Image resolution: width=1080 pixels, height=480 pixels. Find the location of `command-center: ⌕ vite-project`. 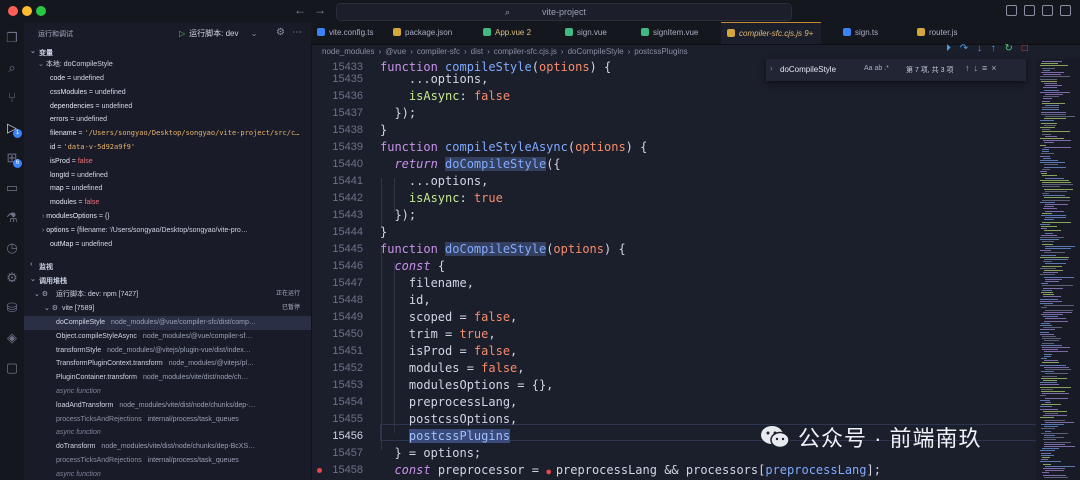

command-center: ⌕ vite-project is located at coordinates (564, 12).